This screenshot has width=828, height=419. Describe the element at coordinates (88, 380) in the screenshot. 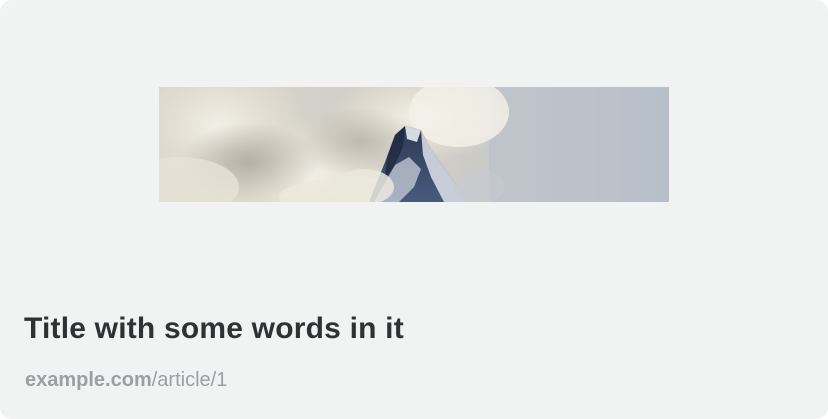

I see `link-domain: example.com` at that location.